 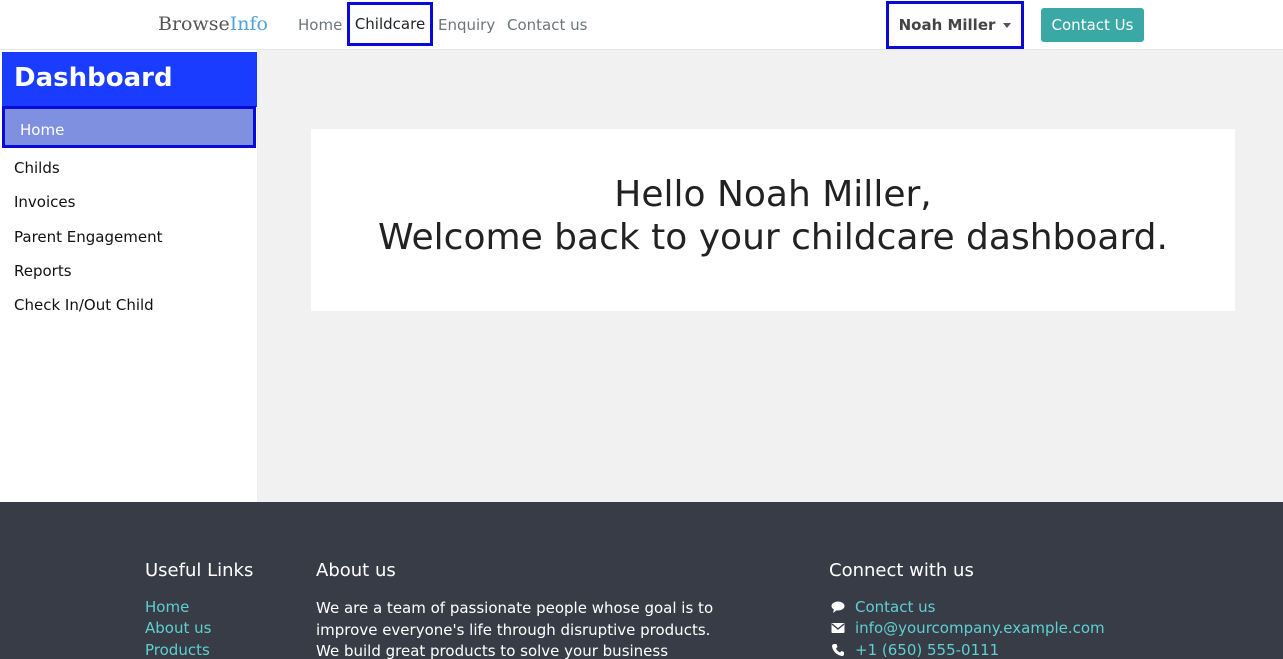 I want to click on phone-icon, so click(x=838, y=650).